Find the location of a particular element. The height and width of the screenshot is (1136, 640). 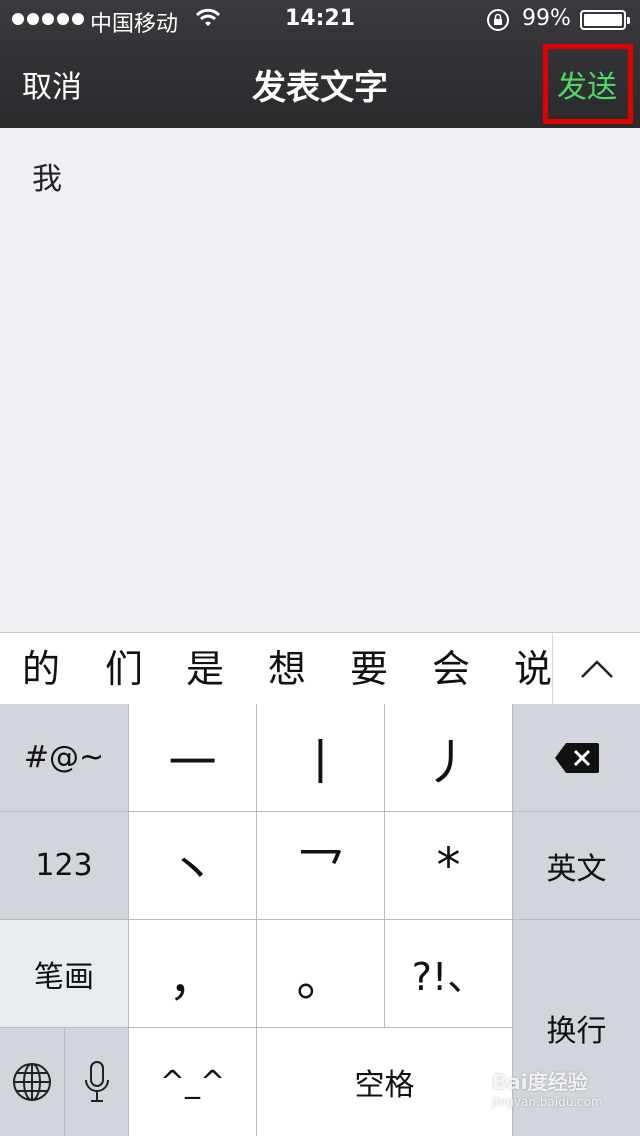

battery-percentage: 99% is located at coordinates (546, 18).